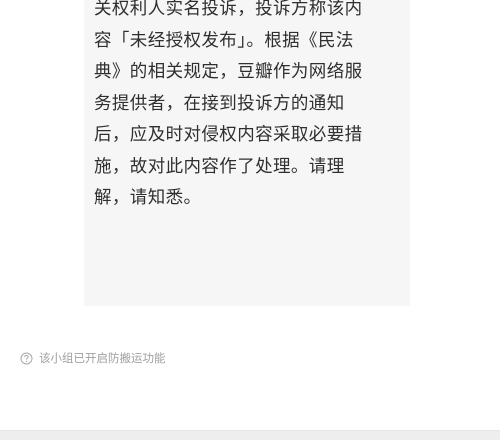 This screenshot has width=500, height=440. Describe the element at coordinates (26, 358) in the screenshot. I see `question-circle-icon` at that location.